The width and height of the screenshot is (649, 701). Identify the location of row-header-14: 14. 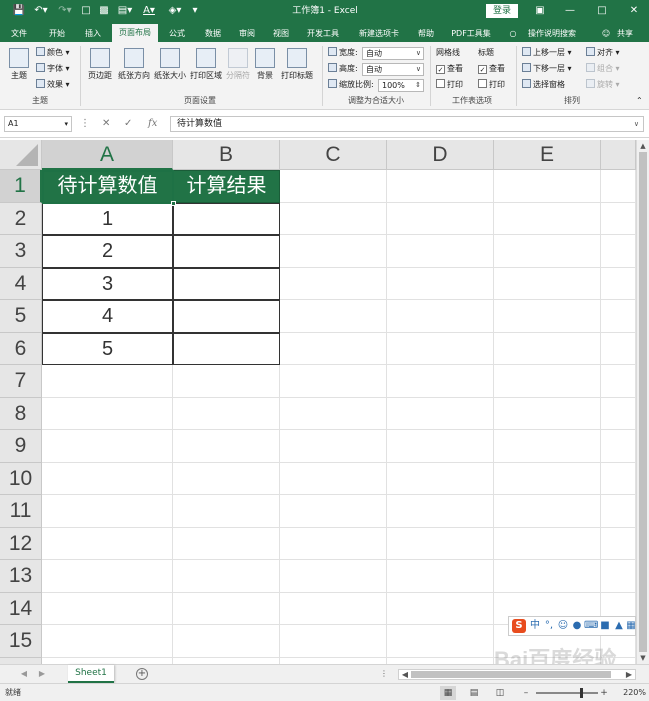
(21, 608).